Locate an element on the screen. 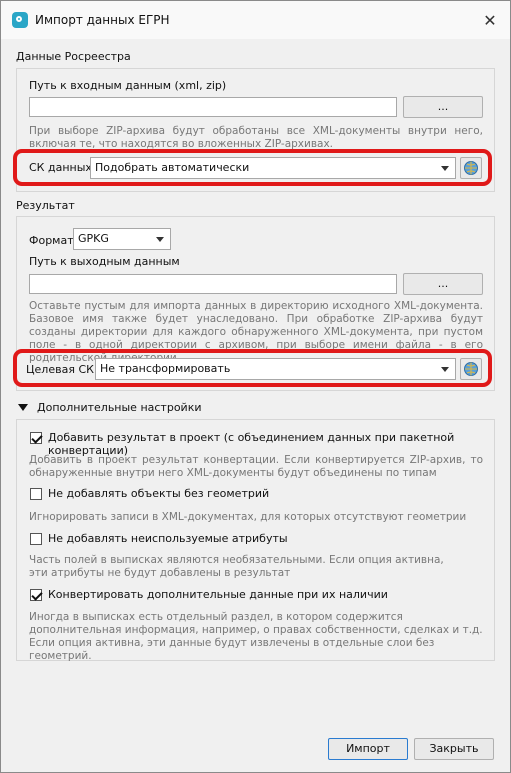 The height and width of the screenshot is (773, 511). skip-no-geometry-label: Не добавлять объекты без геометрий is located at coordinates (158, 493).